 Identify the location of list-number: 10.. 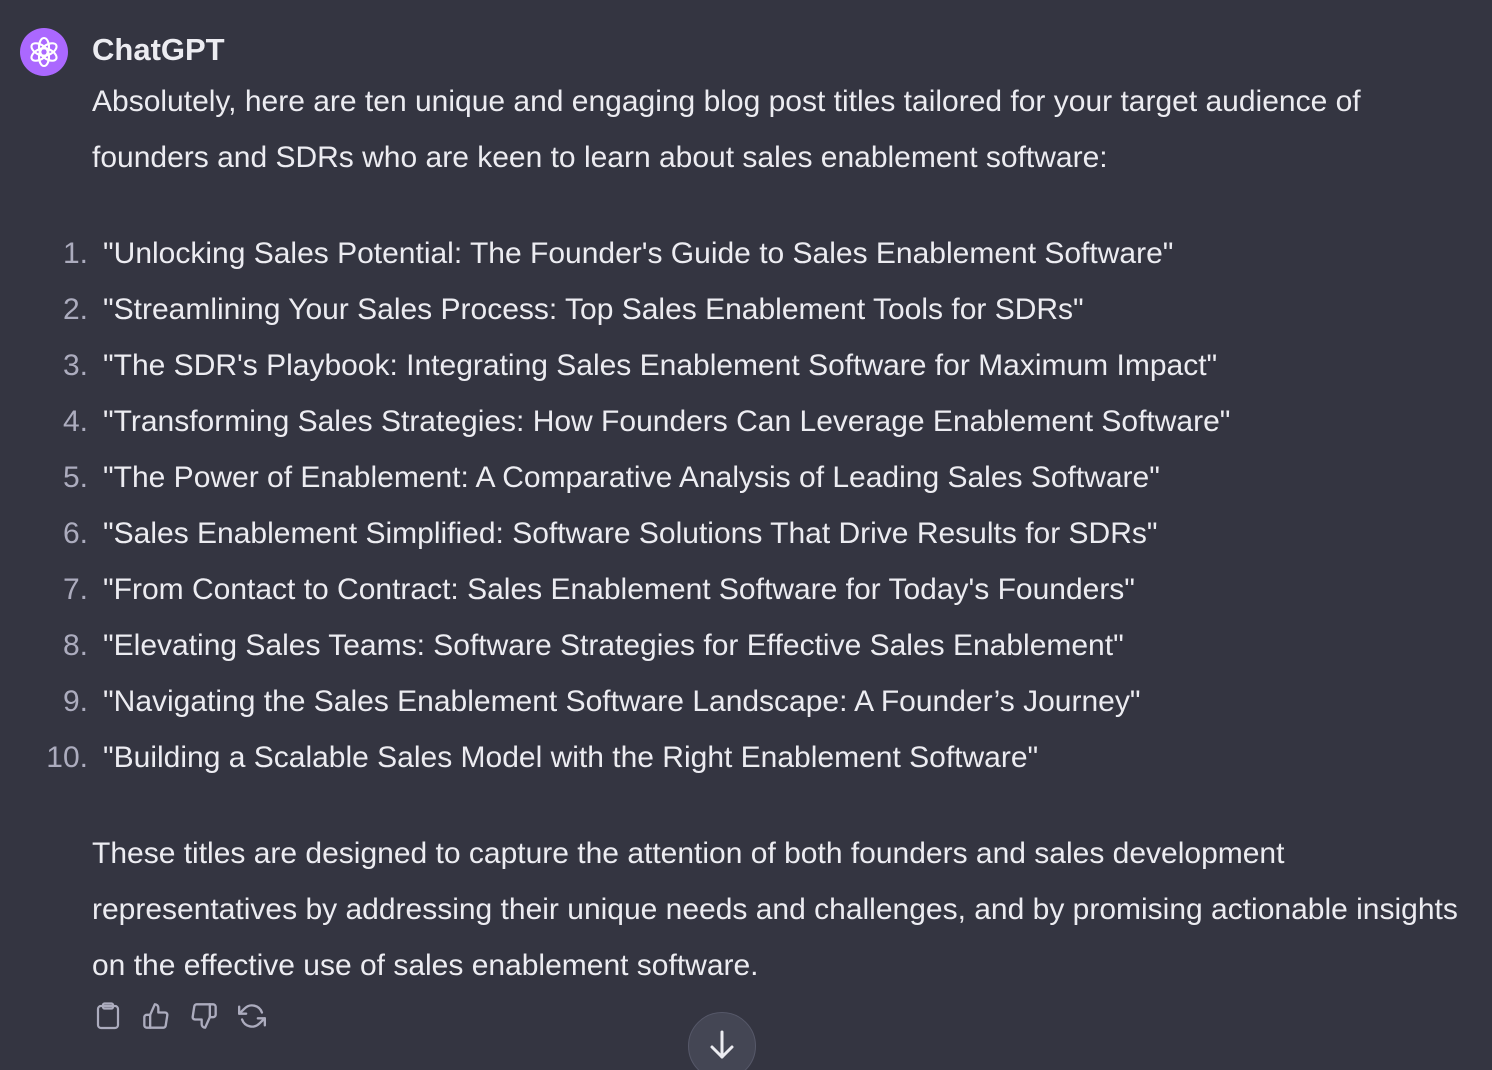
(67, 757).